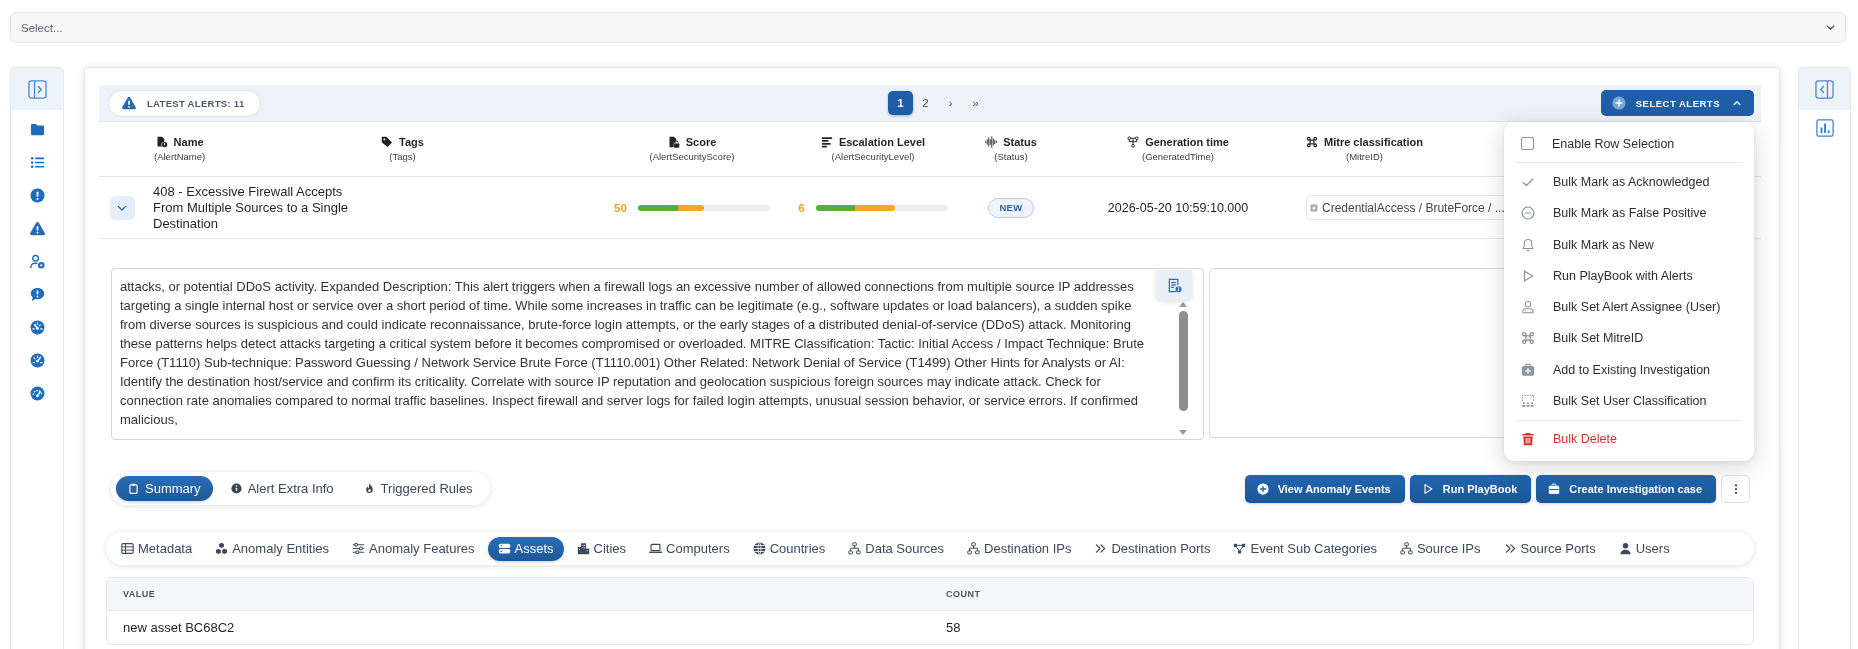 The image size is (1858, 649). What do you see at coordinates (369, 488) in the screenshot?
I see `fire-icon` at bounding box center [369, 488].